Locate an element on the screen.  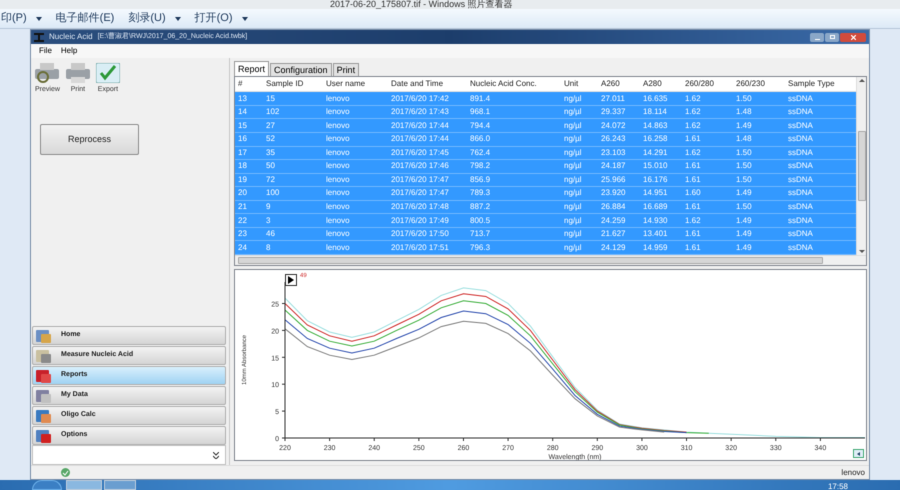
table-cell-text: 8 is located at coordinates (268, 248).